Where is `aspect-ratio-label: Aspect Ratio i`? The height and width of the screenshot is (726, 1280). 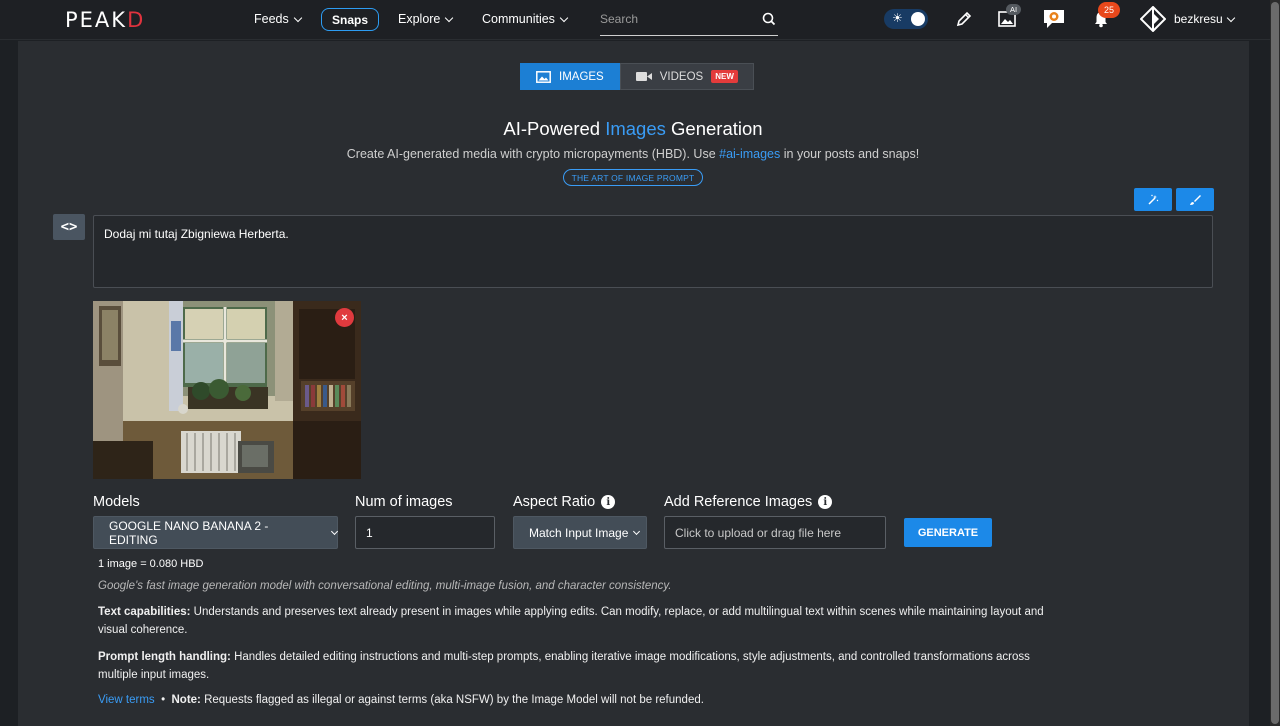 aspect-ratio-label: Aspect Ratio i is located at coordinates (564, 502).